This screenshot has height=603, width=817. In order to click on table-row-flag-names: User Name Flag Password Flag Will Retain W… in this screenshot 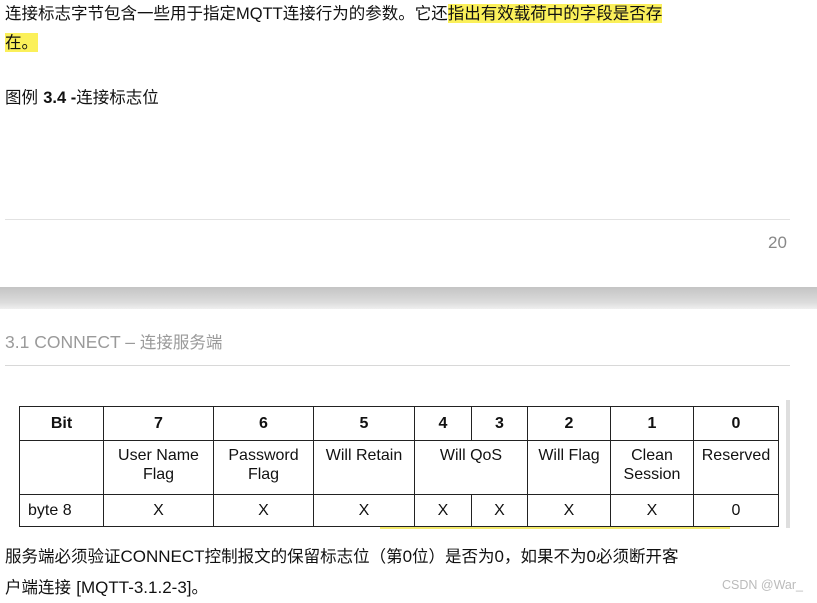, I will do `click(399, 467)`.